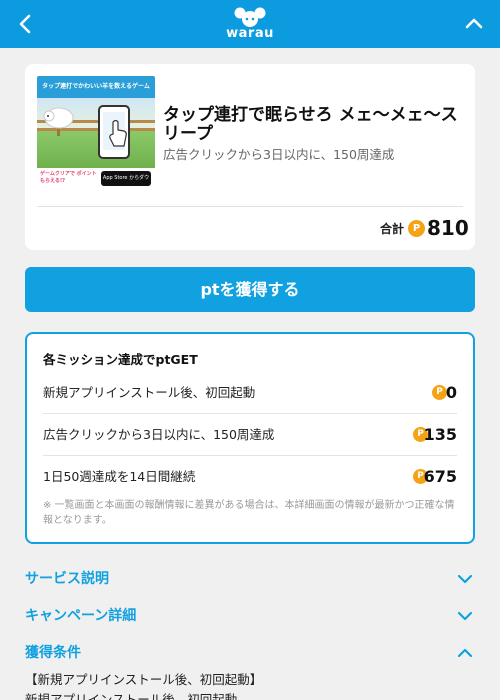  What do you see at coordinates (53, 653) in the screenshot?
I see `section-label: 獲得条件` at bounding box center [53, 653].